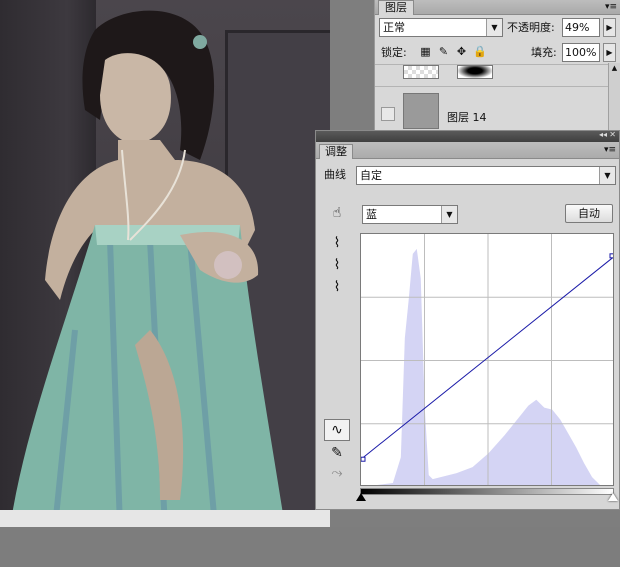 This screenshot has height=567, width=620. What do you see at coordinates (609, 27) in the screenshot?
I see `opacity-slider-button: ▶` at bounding box center [609, 27].